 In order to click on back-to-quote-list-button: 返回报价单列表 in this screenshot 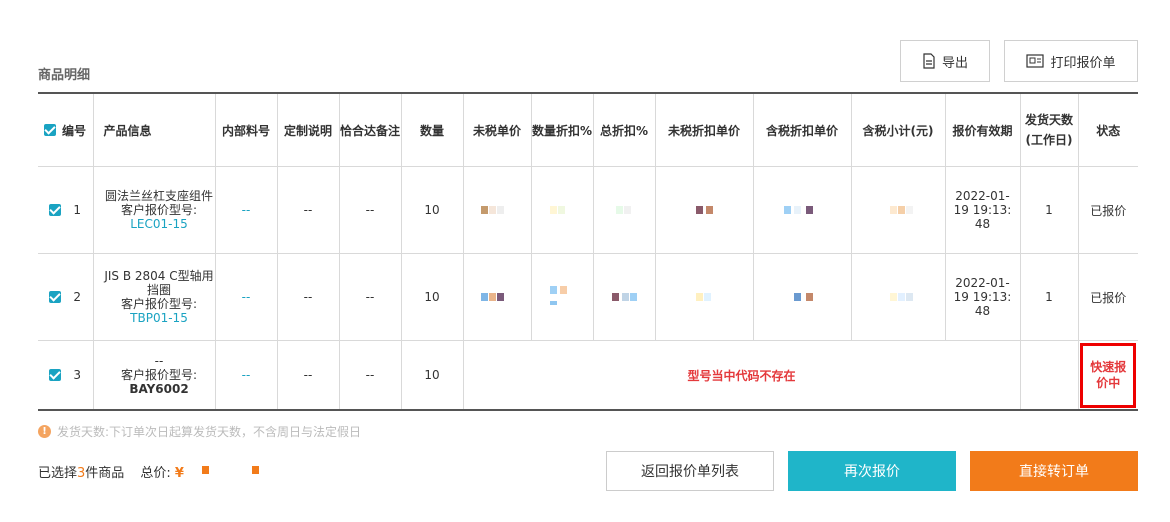, I will do `click(690, 471)`.